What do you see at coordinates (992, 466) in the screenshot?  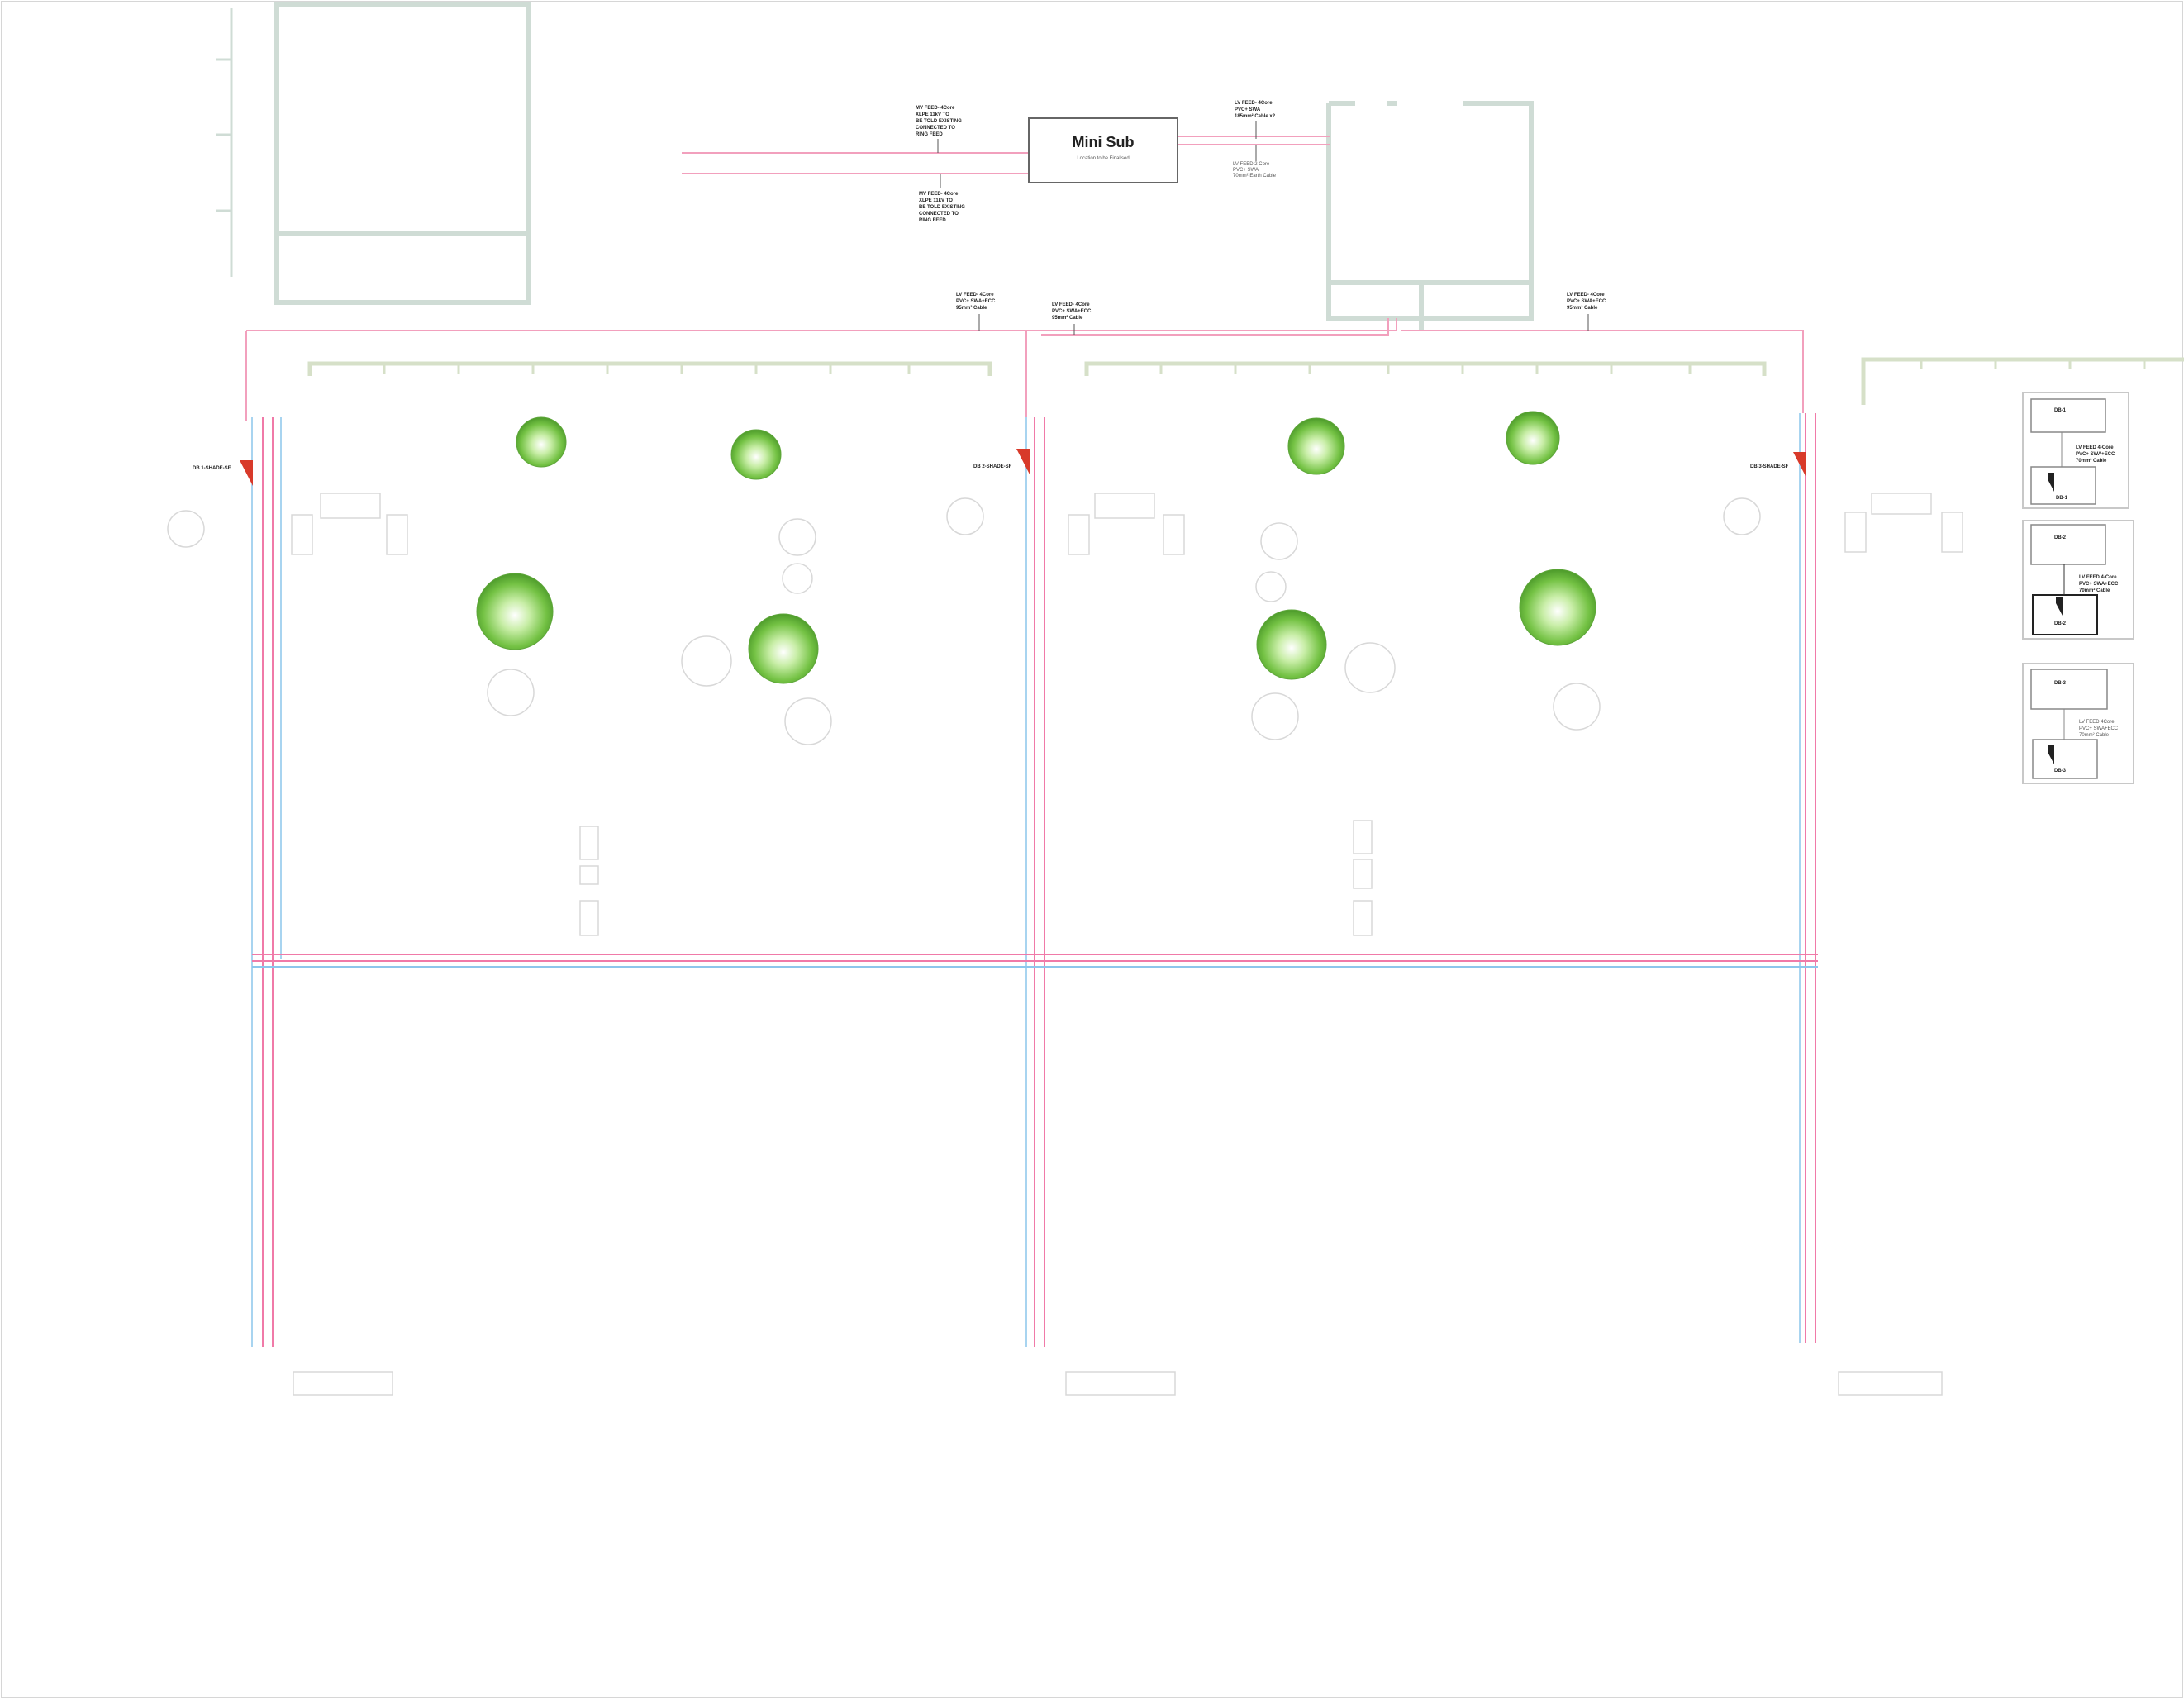 I see `svg-text: DB 2-SHADE-SF` at bounding box center [992, 466].